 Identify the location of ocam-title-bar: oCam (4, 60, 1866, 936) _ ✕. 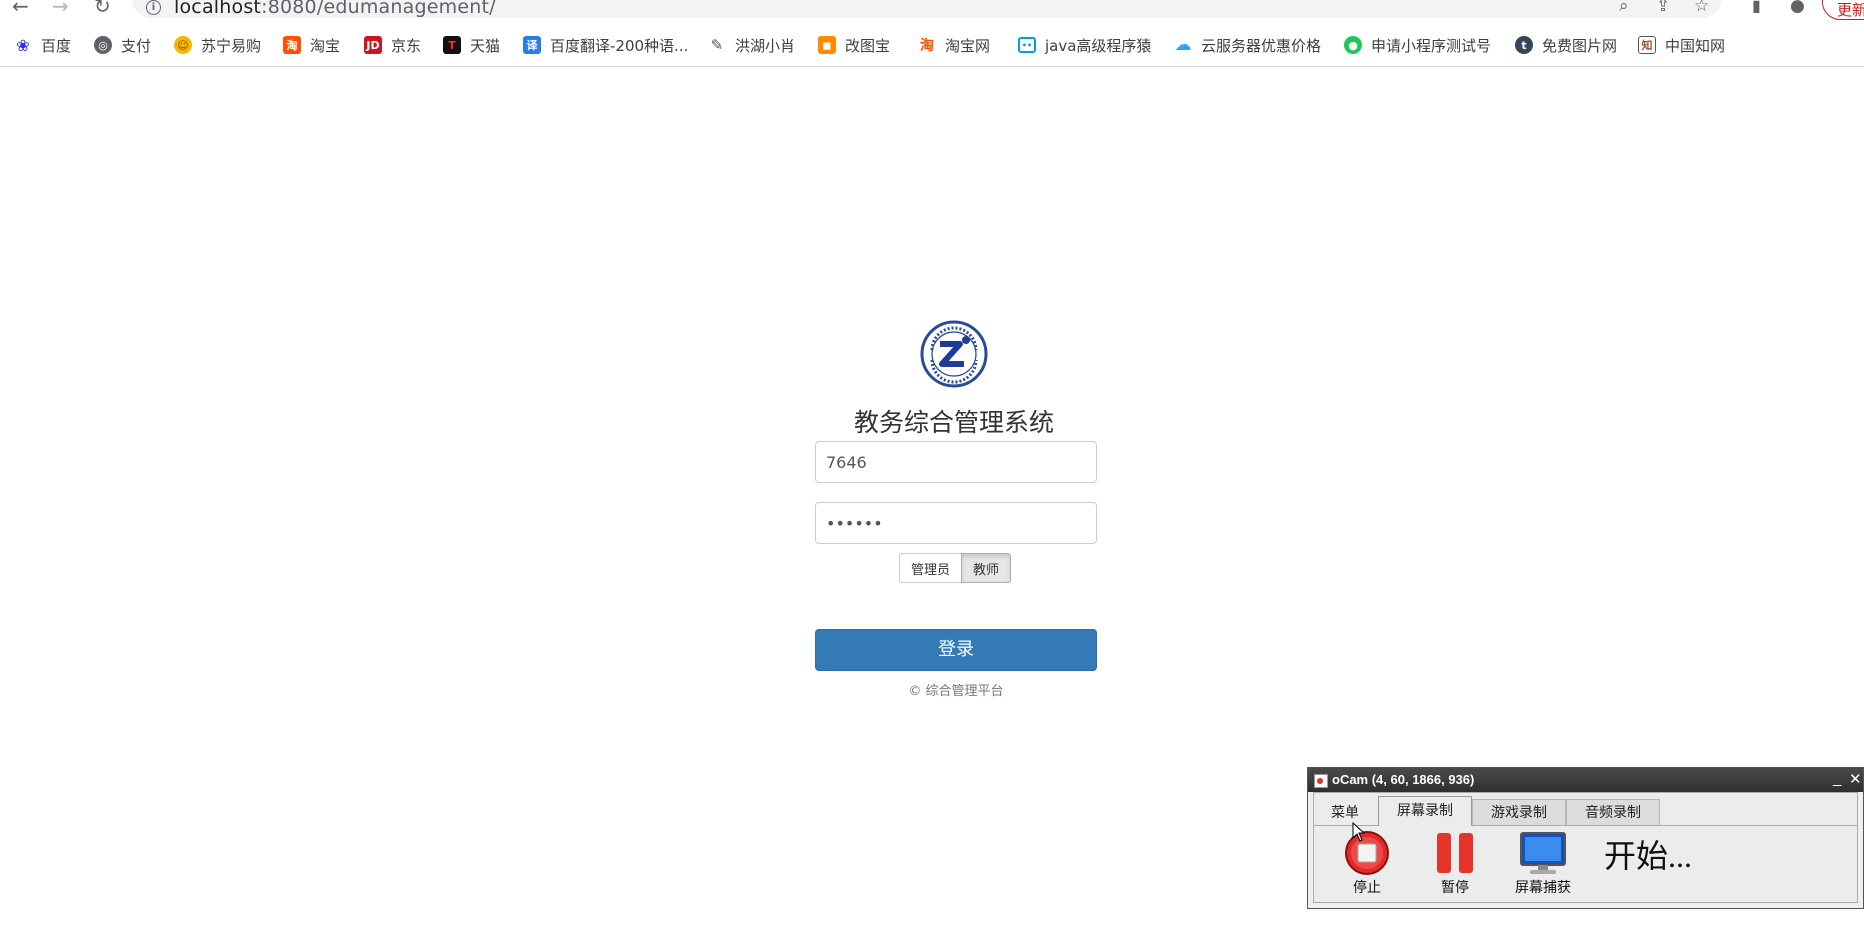
(1585, 780).